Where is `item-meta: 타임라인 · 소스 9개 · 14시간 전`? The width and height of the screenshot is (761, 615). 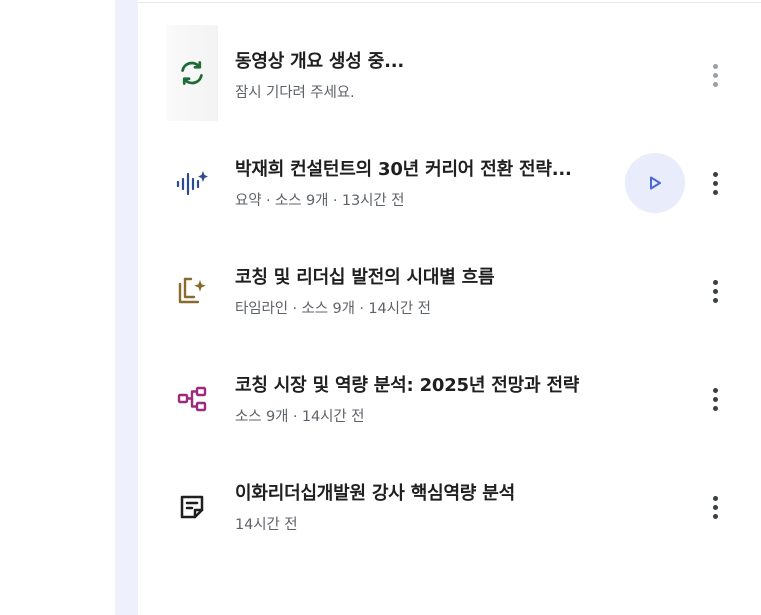
item-meta: 타임라인 · 소스 9개 · 14시간 전 is located at coordinates (333, 309).